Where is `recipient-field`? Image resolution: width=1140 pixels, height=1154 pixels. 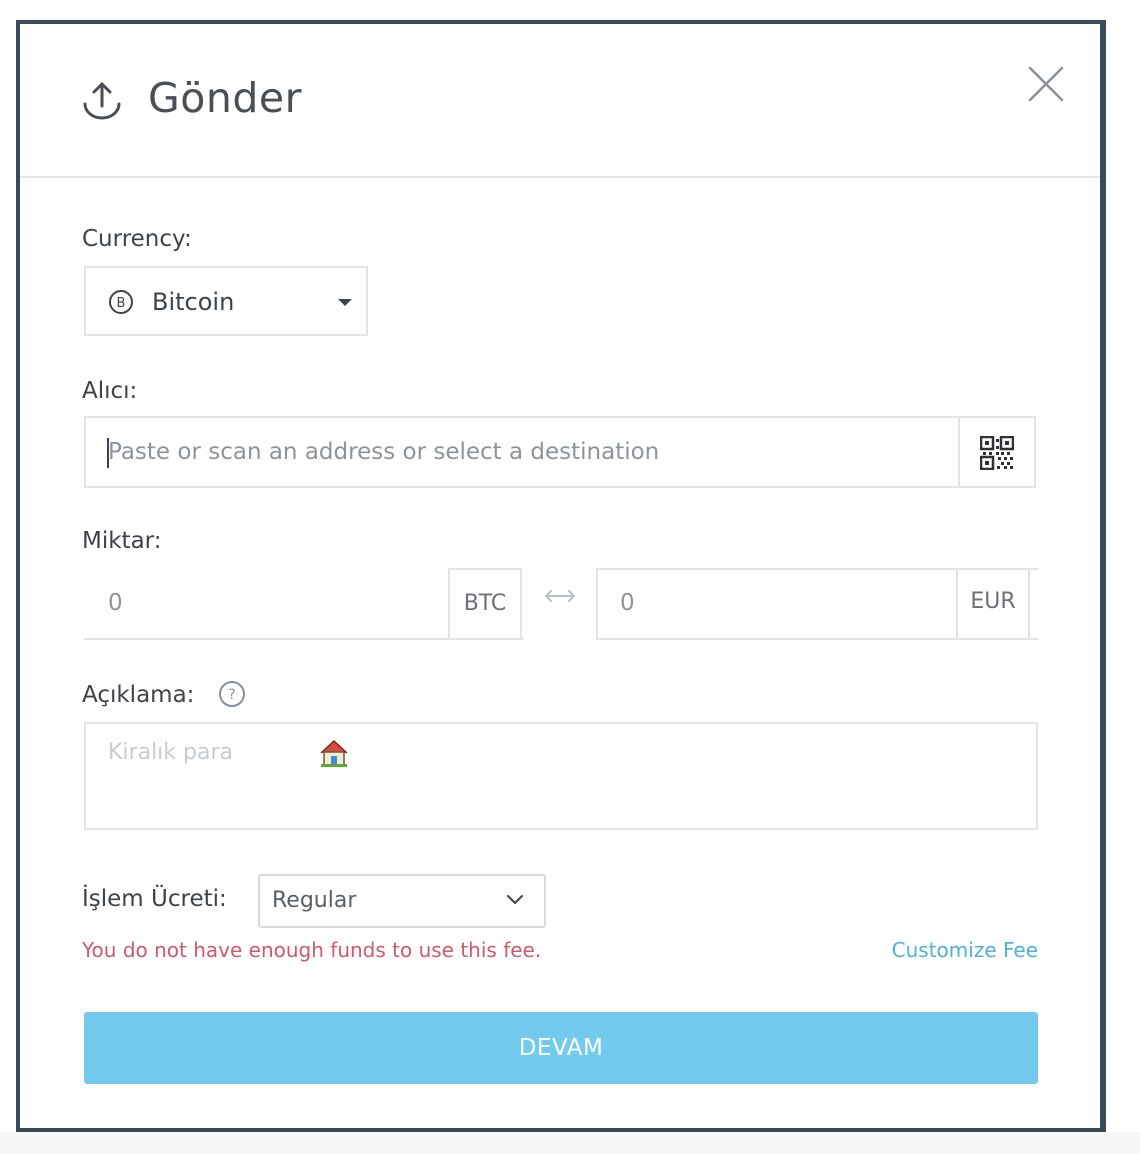 recipient-field is located at coordinates (560, 452).